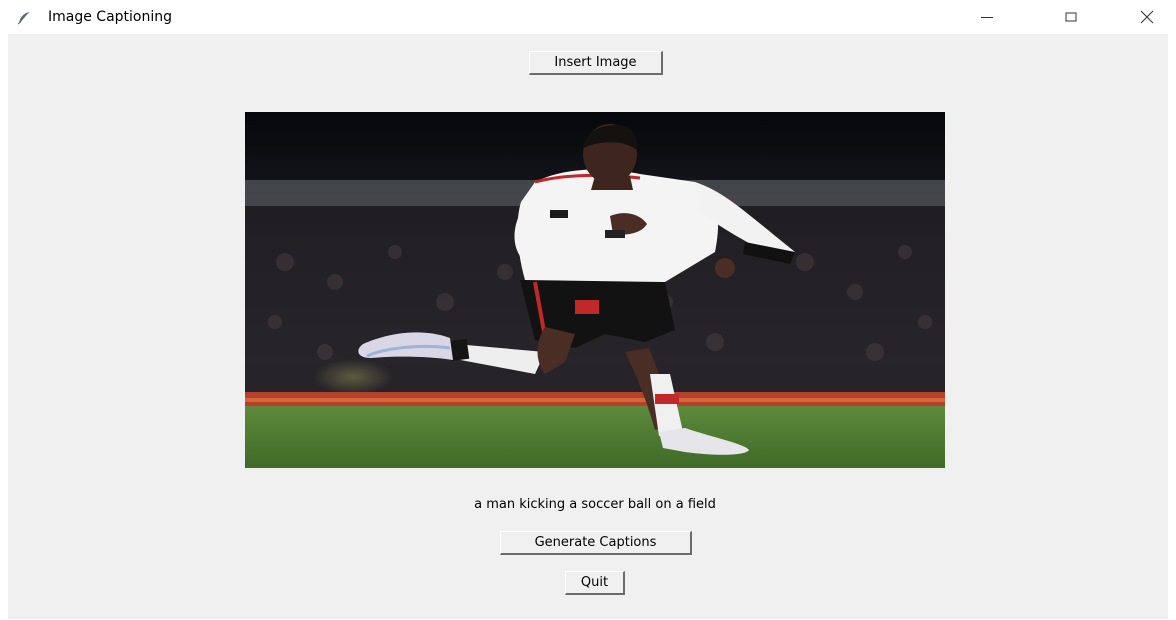  Describe the element at coordinates (595, 583) in the screenshot. I see `quit-button: Quit` at that location.